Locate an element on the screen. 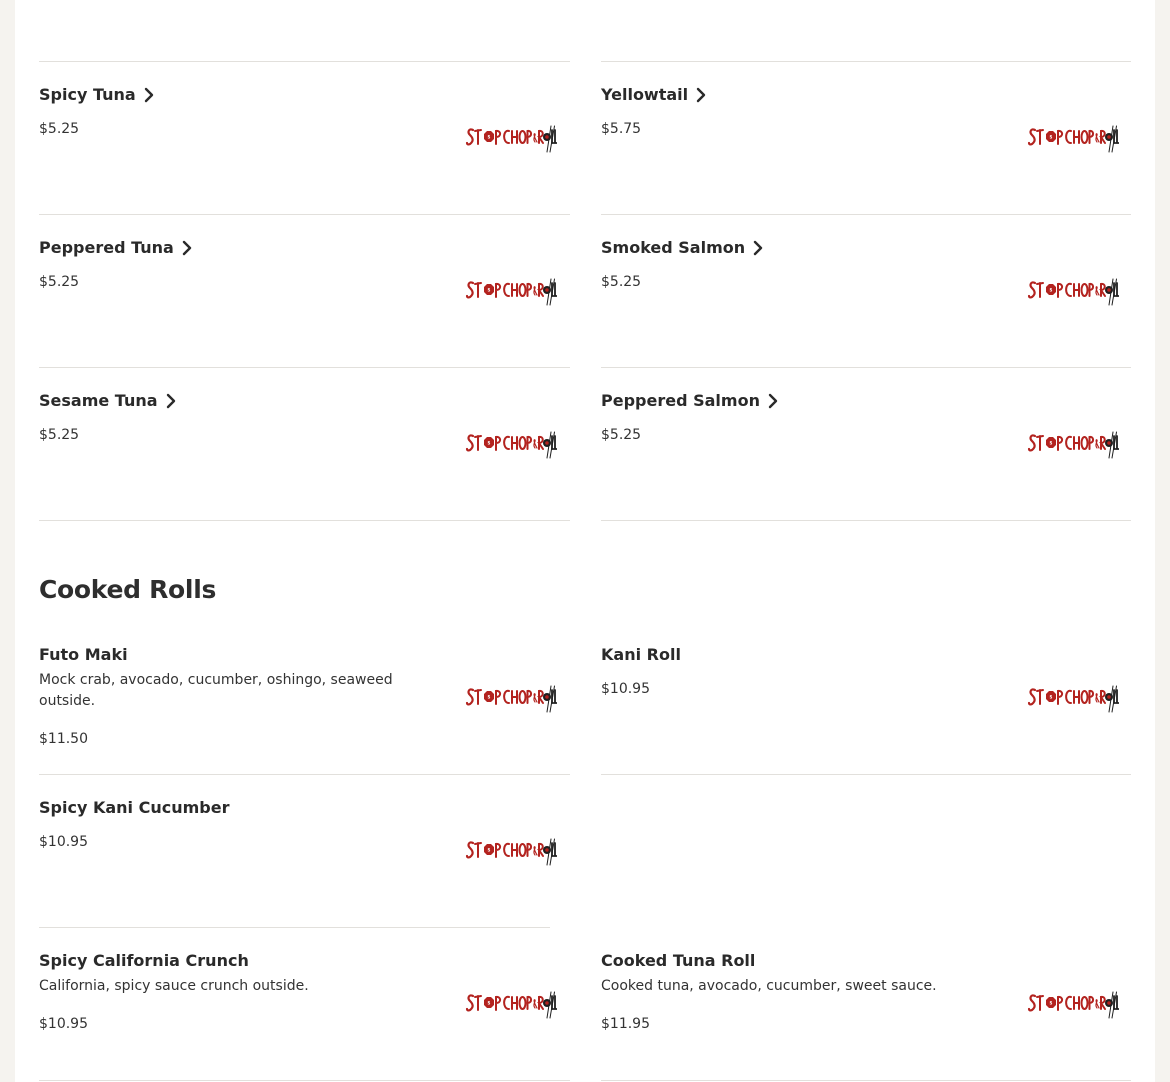 The height and width of the screenshot is (1082, 1170). menu-item-smoked-salmon: Smoked Salmon $5.25 is located at coordinates (866, 302).